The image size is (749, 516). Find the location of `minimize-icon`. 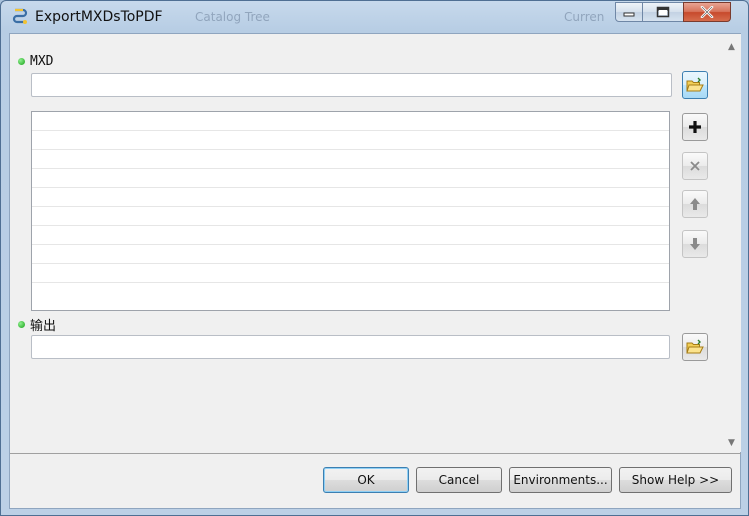

minimize-icon is located at coordinates (629, 14).